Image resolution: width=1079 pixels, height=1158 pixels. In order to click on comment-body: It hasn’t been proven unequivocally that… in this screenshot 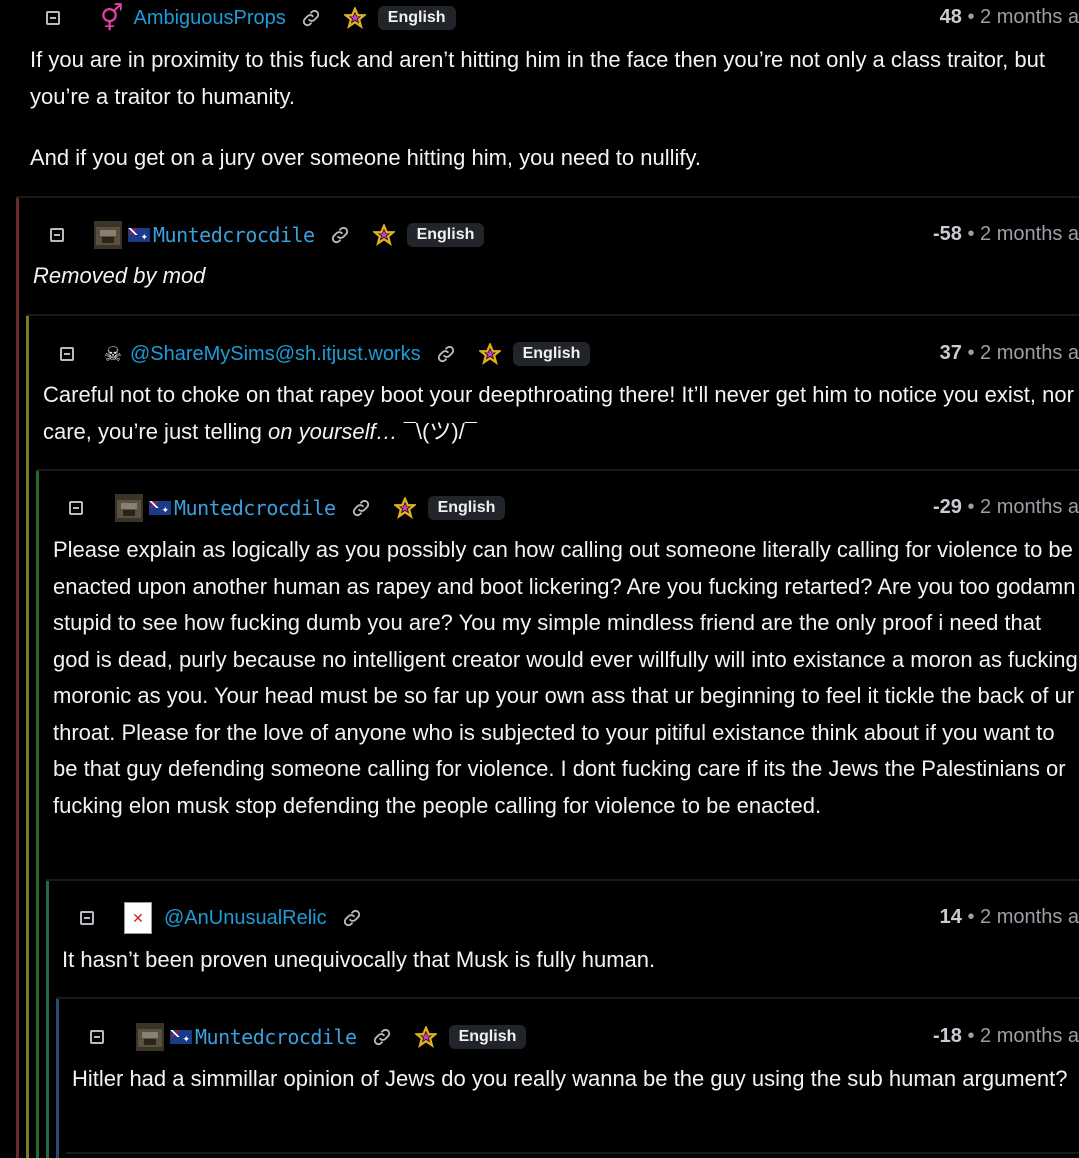, I will do `click(567, 960)`.